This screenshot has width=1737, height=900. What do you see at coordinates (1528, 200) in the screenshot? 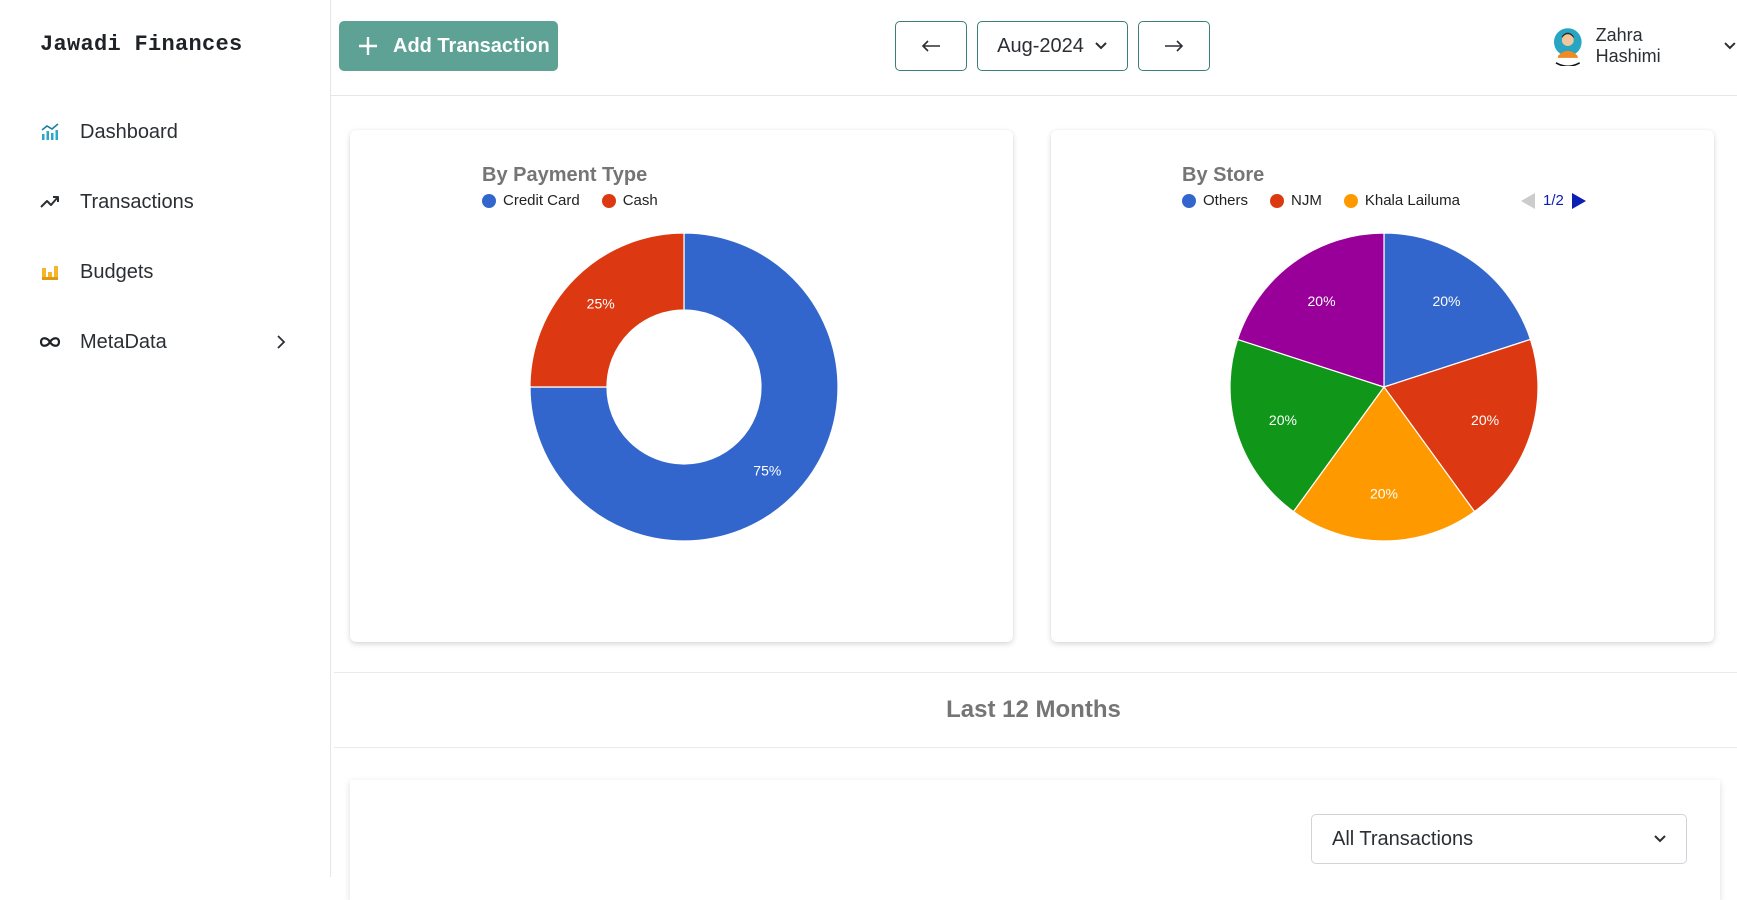
I see `legend-prev-icon` at bounding box center [1528, 200].